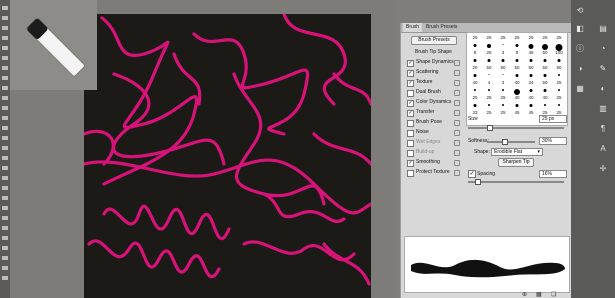 The height and width of the screenshot is (298, 615). Describe the element at coordinates (603, 129) in the screenshot. I see `paragraph-icon: ¶` at that location.